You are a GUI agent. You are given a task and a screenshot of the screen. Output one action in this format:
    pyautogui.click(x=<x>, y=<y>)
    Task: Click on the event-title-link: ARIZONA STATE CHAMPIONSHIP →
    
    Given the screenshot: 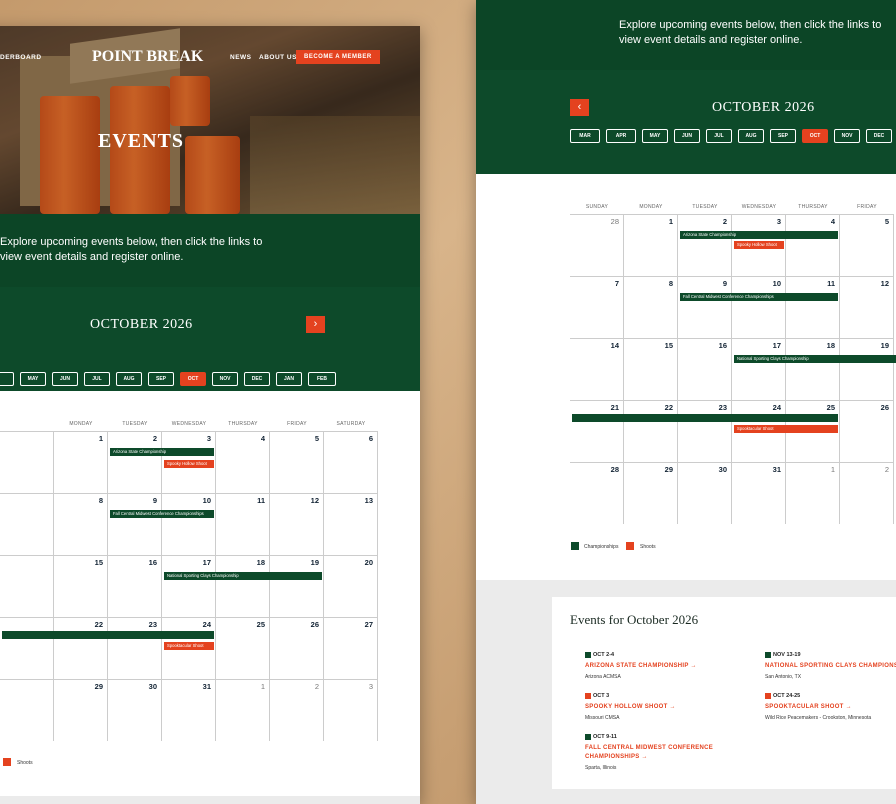 What is the action you would take?
    pyautogui.click(x=641, y=666)
    